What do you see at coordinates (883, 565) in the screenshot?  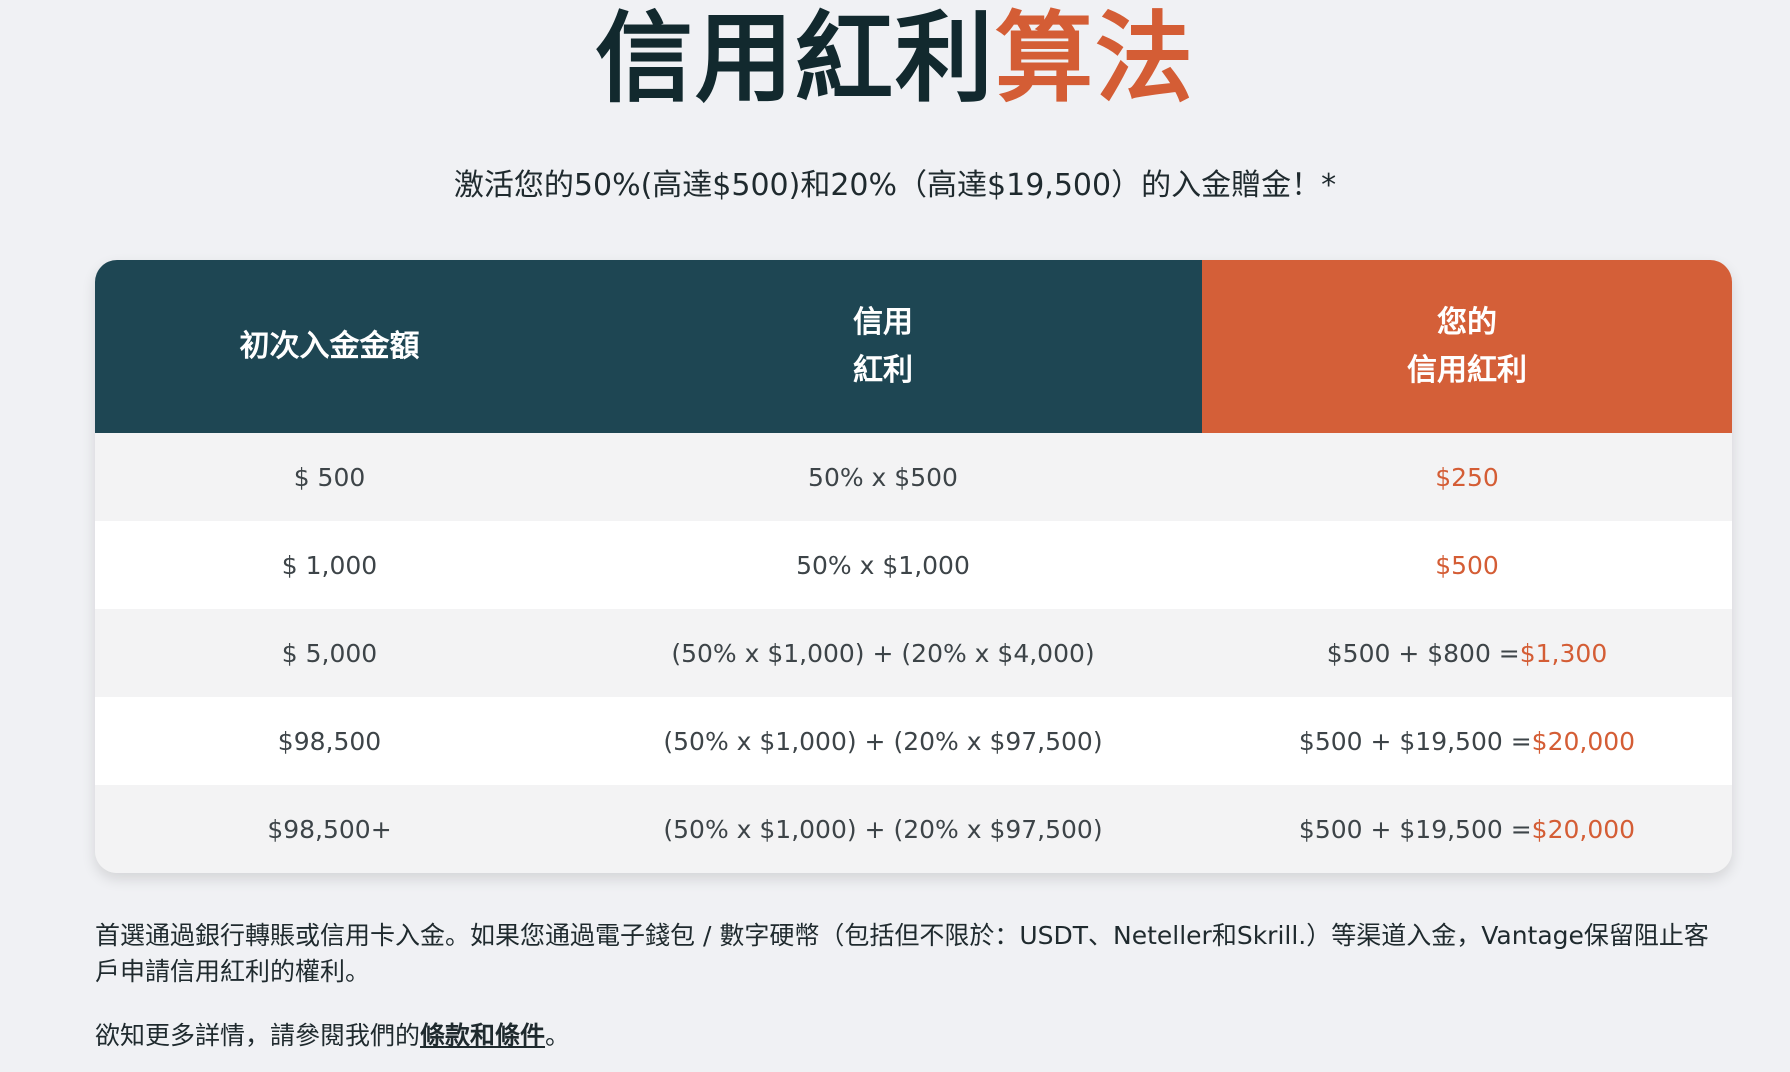 I see `formula-cell: 50% x $1,000` at bounding box center [883, 565].